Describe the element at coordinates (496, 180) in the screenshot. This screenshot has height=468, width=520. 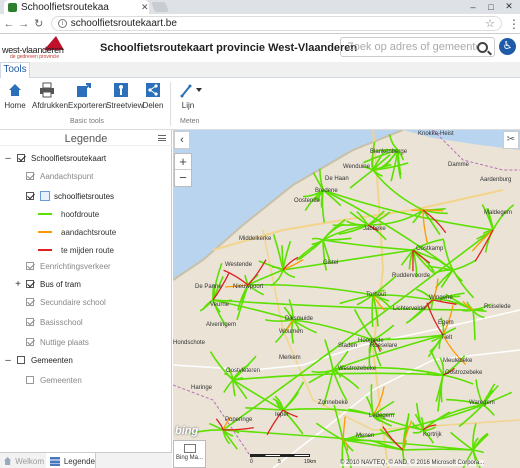
I see `place-label: Aardenburg` at that location.